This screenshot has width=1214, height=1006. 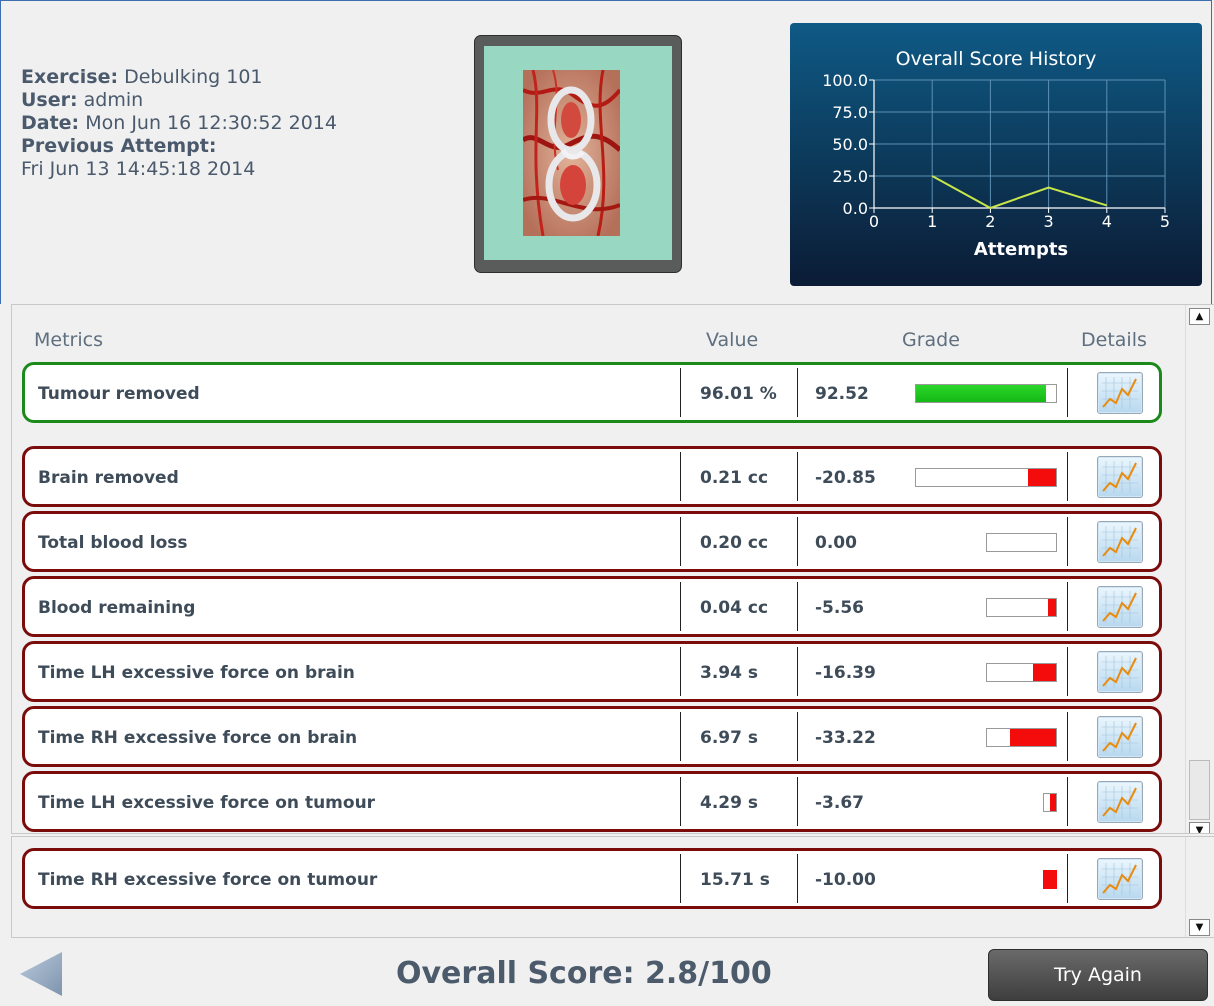 I want to click on back-arrow-icon, so click(x=41, y=976).